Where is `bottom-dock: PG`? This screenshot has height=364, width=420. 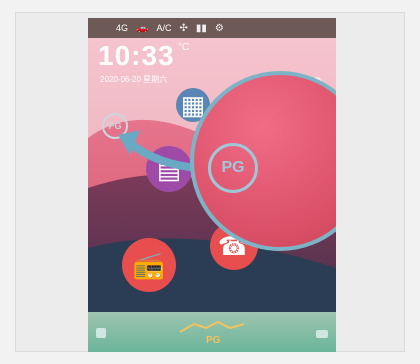 bottom-dock: PG is located at coordinates (212, 332).